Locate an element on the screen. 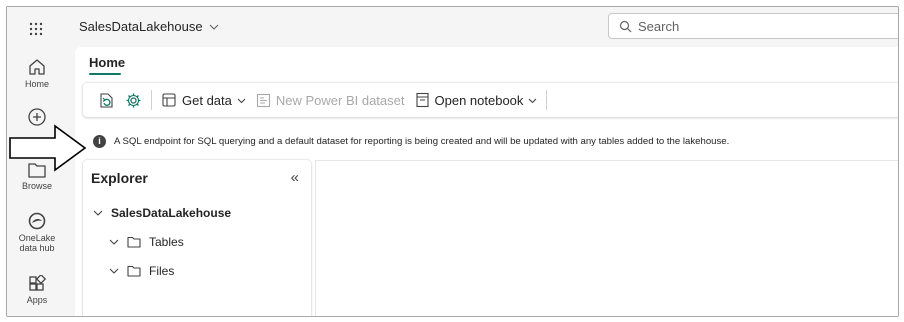 Image resolution: width=904 pixels, height=322 pixels. search-placeholder: Search is located at coordinates (659, 26).